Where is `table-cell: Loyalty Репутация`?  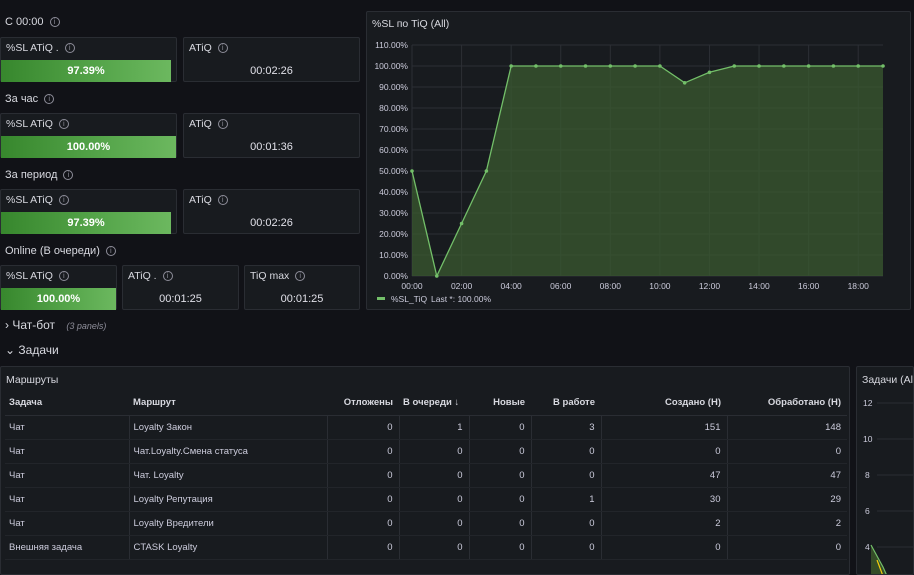
table-cell: Loyalty Репутация is located at coordinates (227, 499).